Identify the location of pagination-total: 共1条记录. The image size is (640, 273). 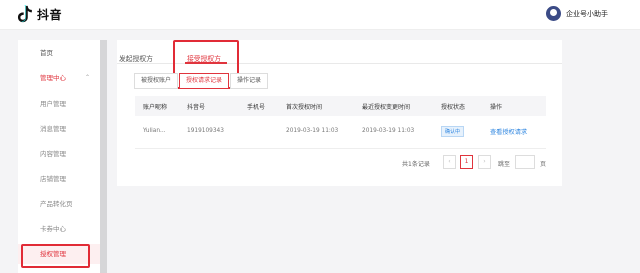
(416, 164).